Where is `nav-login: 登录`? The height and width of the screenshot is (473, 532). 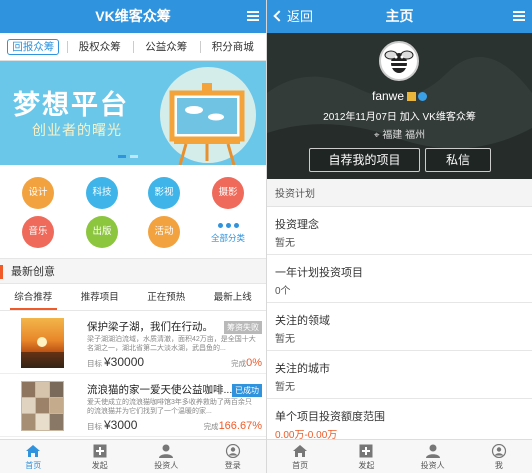
nav-login: 登录 is located at coordinates (233, 456).